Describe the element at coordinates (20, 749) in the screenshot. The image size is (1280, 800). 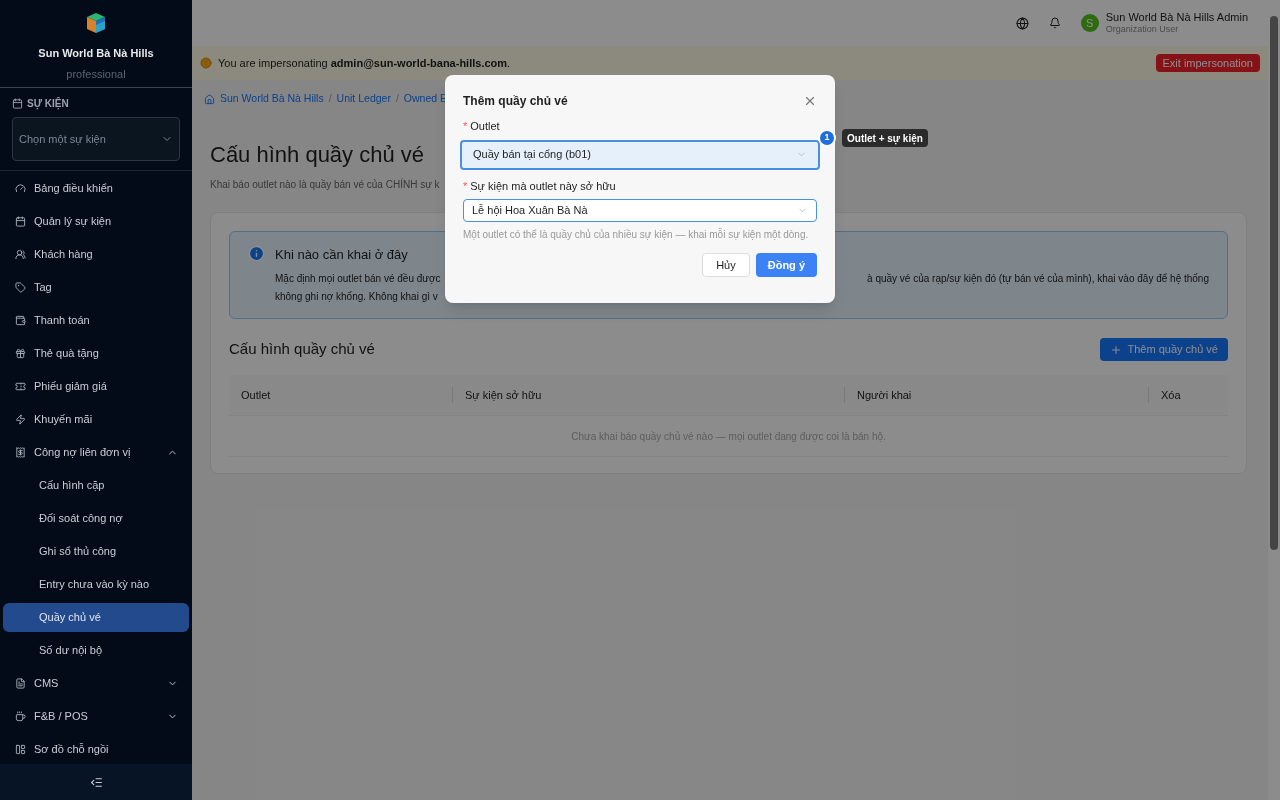
I see `layout-icon` at that location.